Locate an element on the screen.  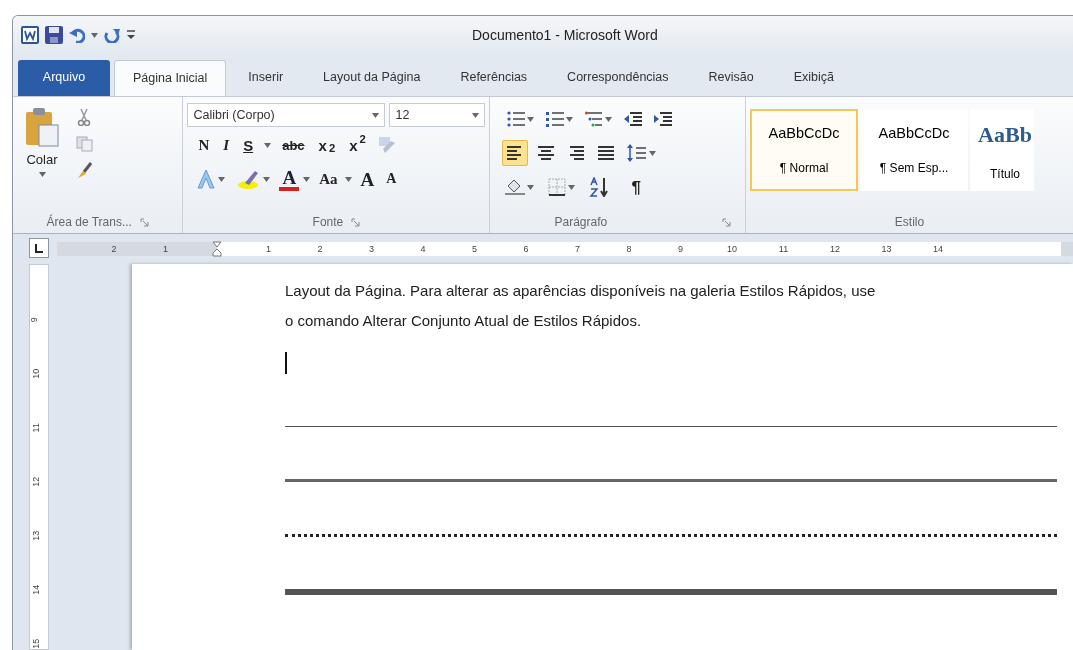
redo-icon is located at coordinates (112, 35).